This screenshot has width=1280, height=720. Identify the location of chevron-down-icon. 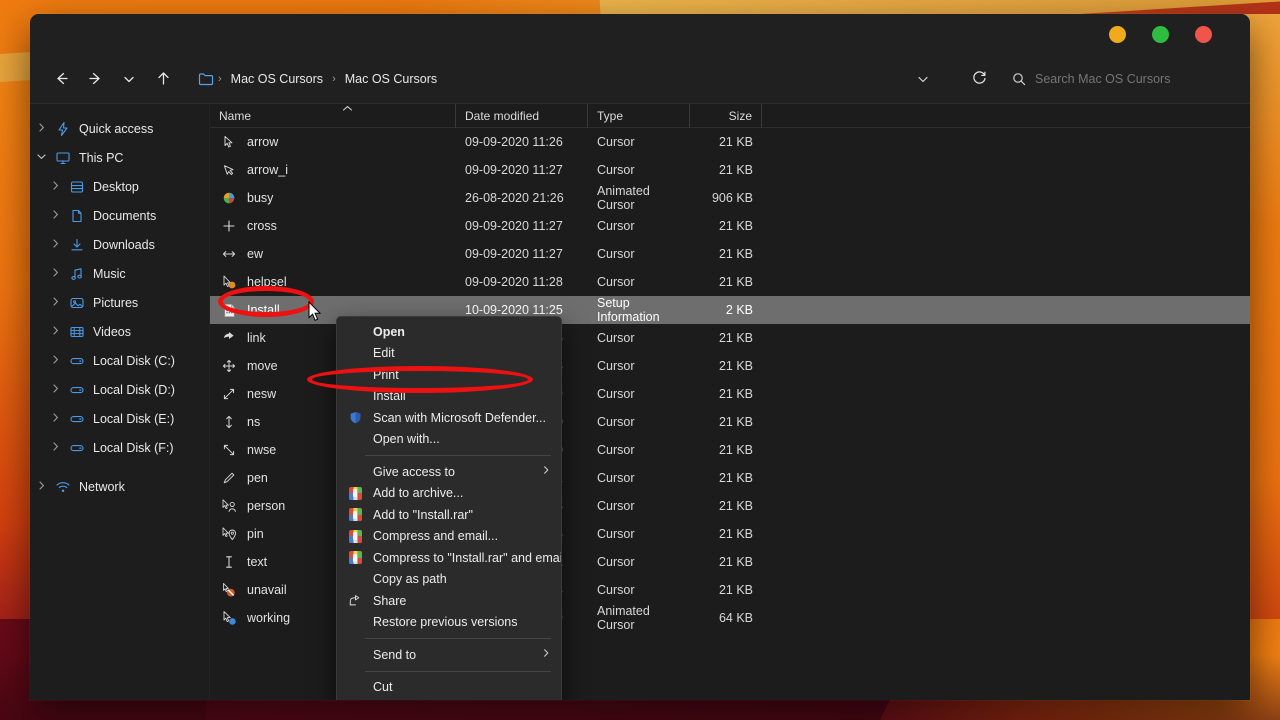
(41, 158).